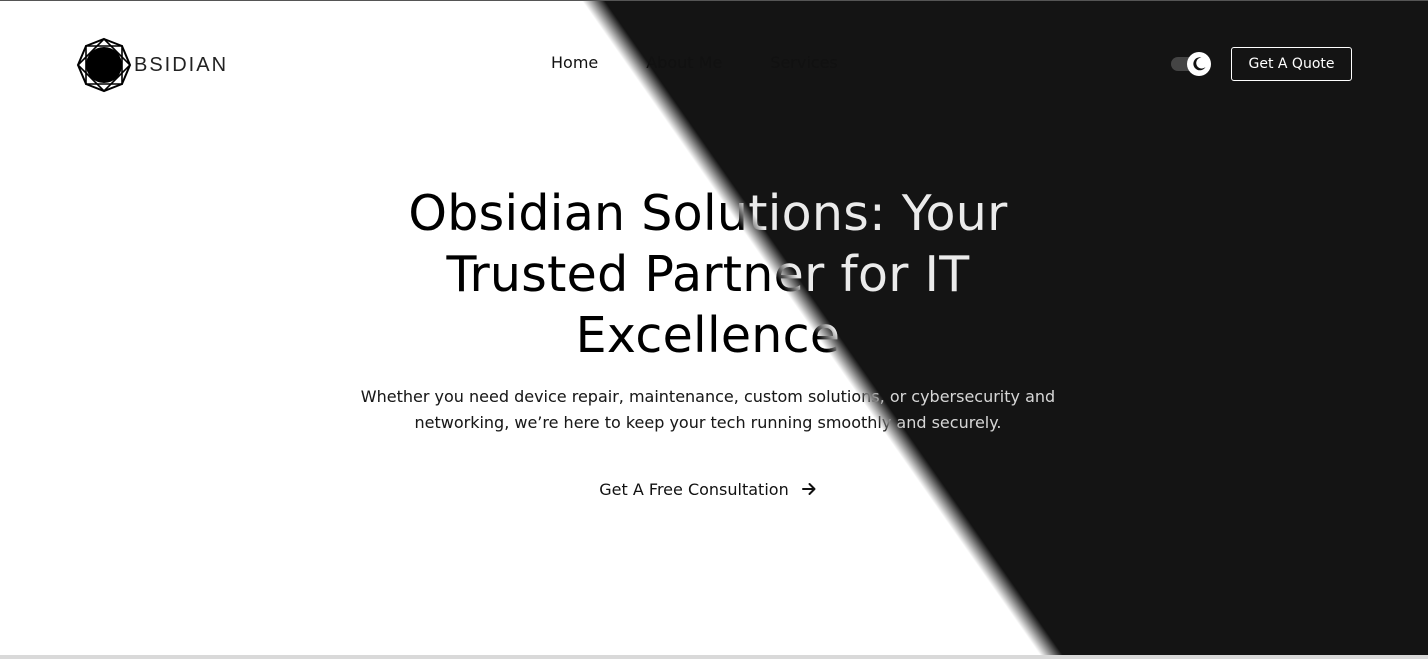  I want to click on obsidian-gem-icon, so click(104, 65).